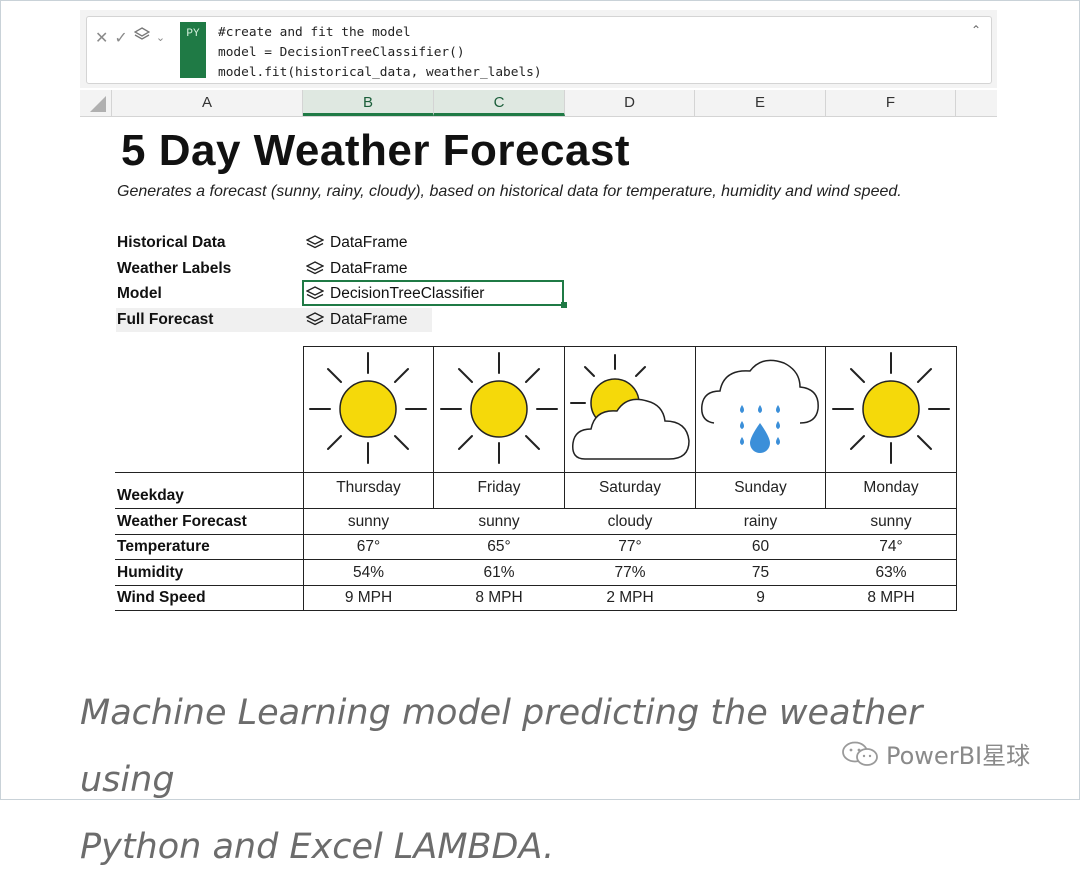 The image size is (1080, 881). What do you see at coordinates (207, 103) in the screenshot?
I see `column-header-a: A` at bounding box center [207, 103].